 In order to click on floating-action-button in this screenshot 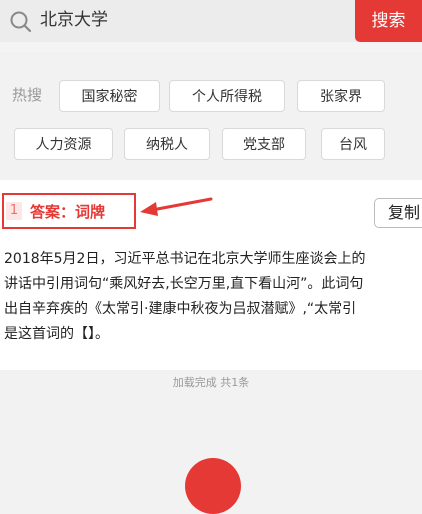, I will do `click(213, 486)`.